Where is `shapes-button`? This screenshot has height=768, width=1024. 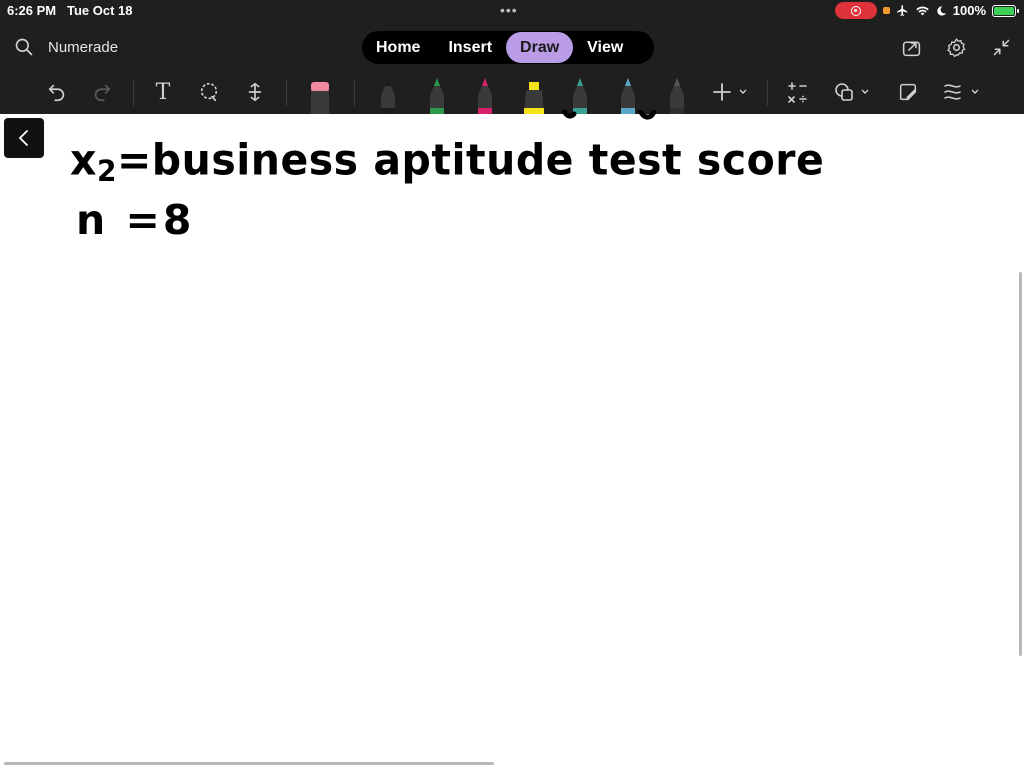
shapes-button is located at coordinates (853, 92).